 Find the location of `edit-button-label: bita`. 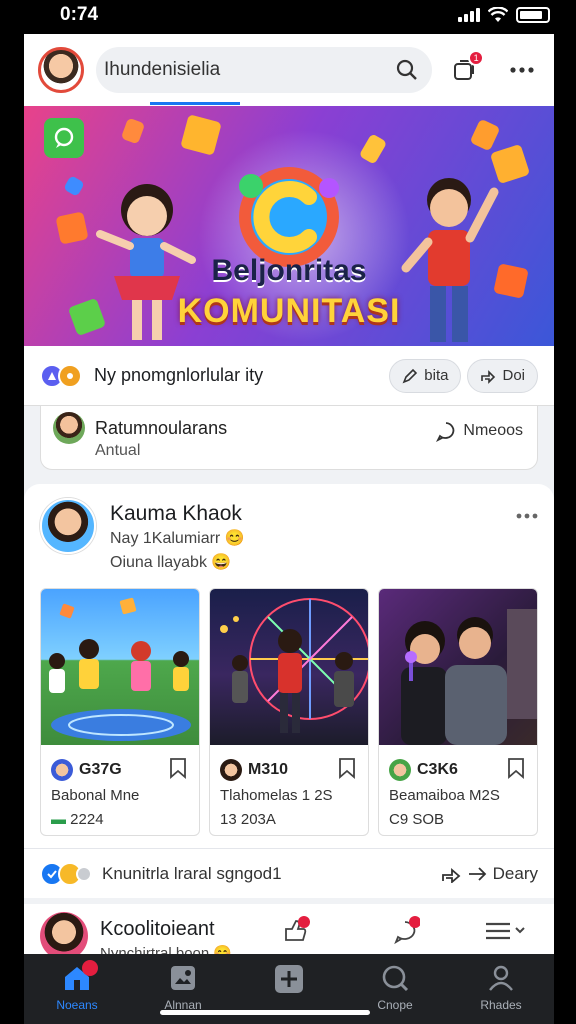

edit-button-label: bita is located at coordinates (436, 375).